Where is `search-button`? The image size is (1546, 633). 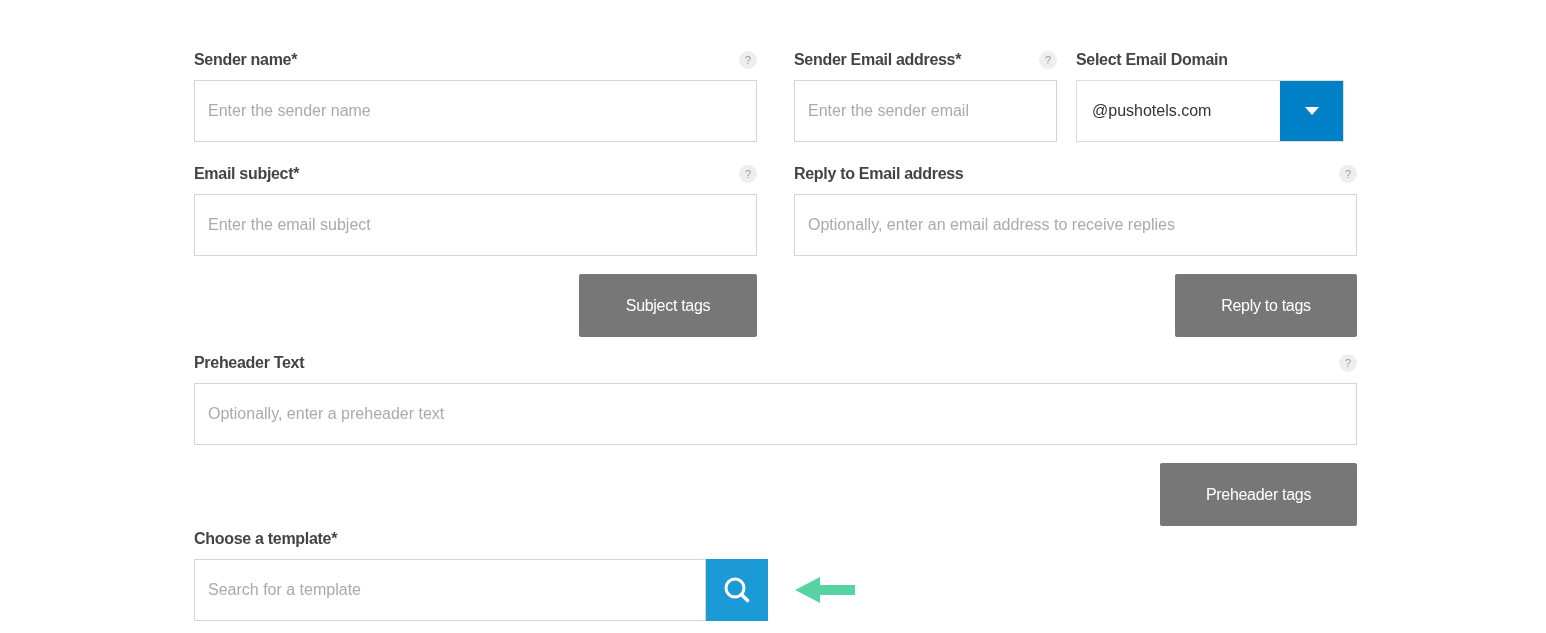 search-button is located at coordinates (737, 590).